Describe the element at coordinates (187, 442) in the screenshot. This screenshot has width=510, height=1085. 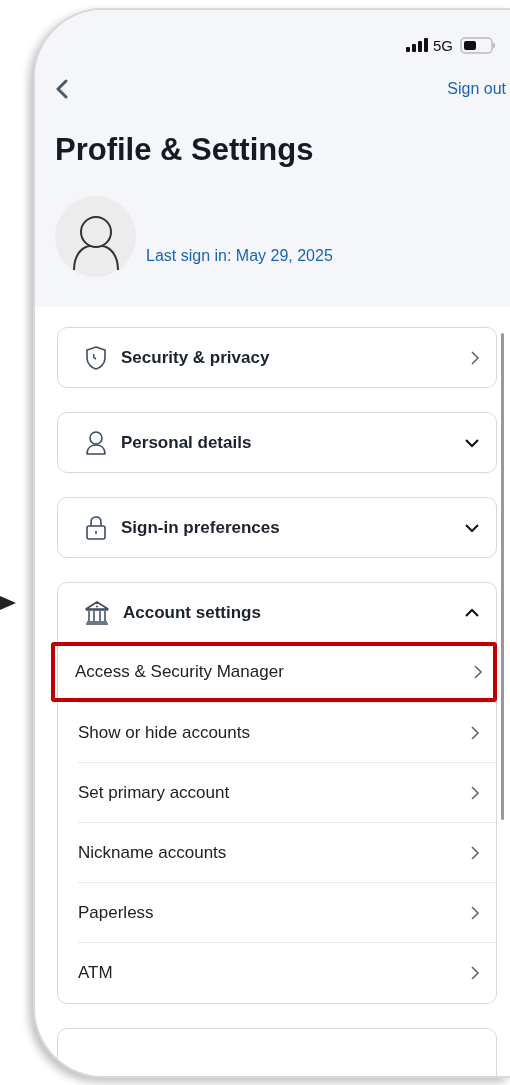
I see `section-title: Personal details` at that location.